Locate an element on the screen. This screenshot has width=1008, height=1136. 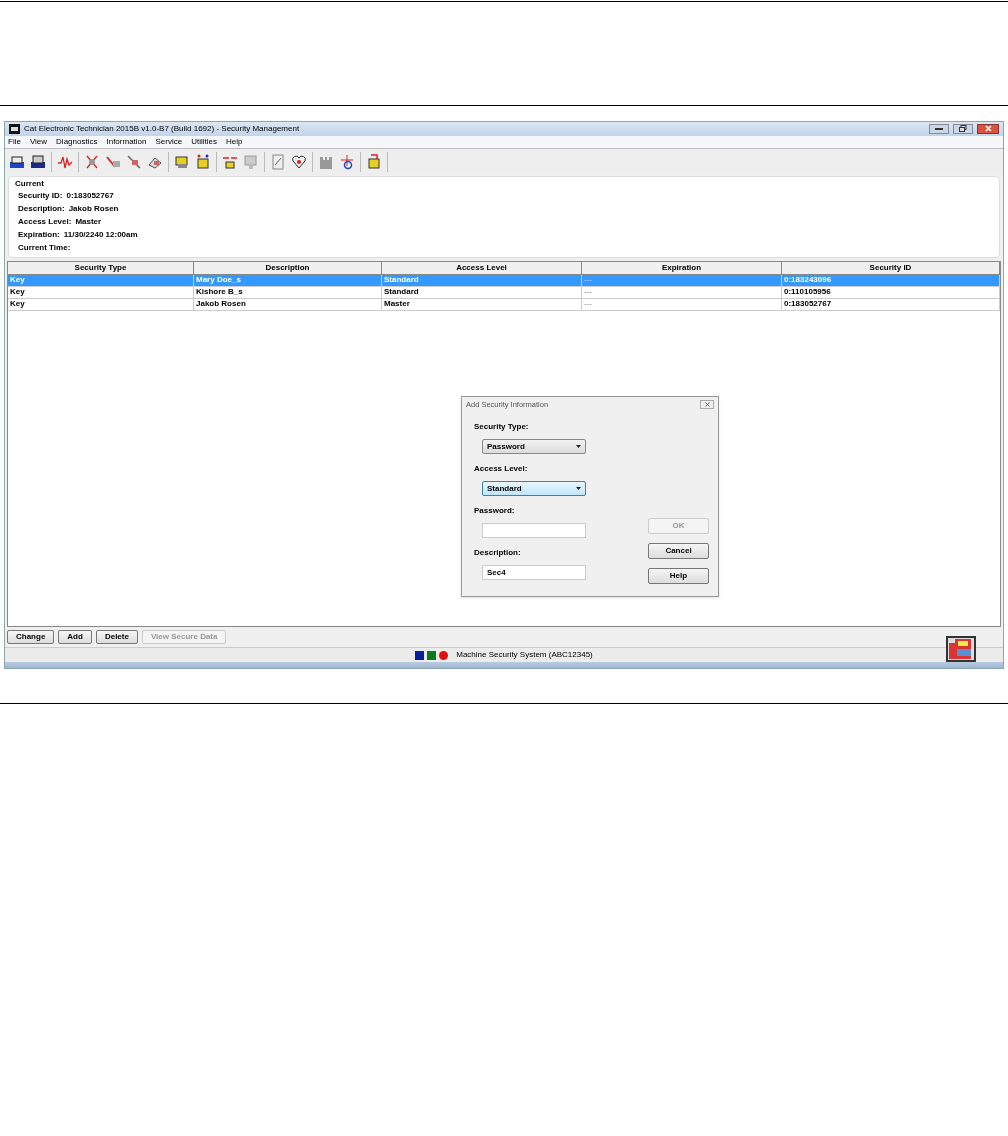
table-cell: Mary Doe_s is located at coordinates (288, 280).